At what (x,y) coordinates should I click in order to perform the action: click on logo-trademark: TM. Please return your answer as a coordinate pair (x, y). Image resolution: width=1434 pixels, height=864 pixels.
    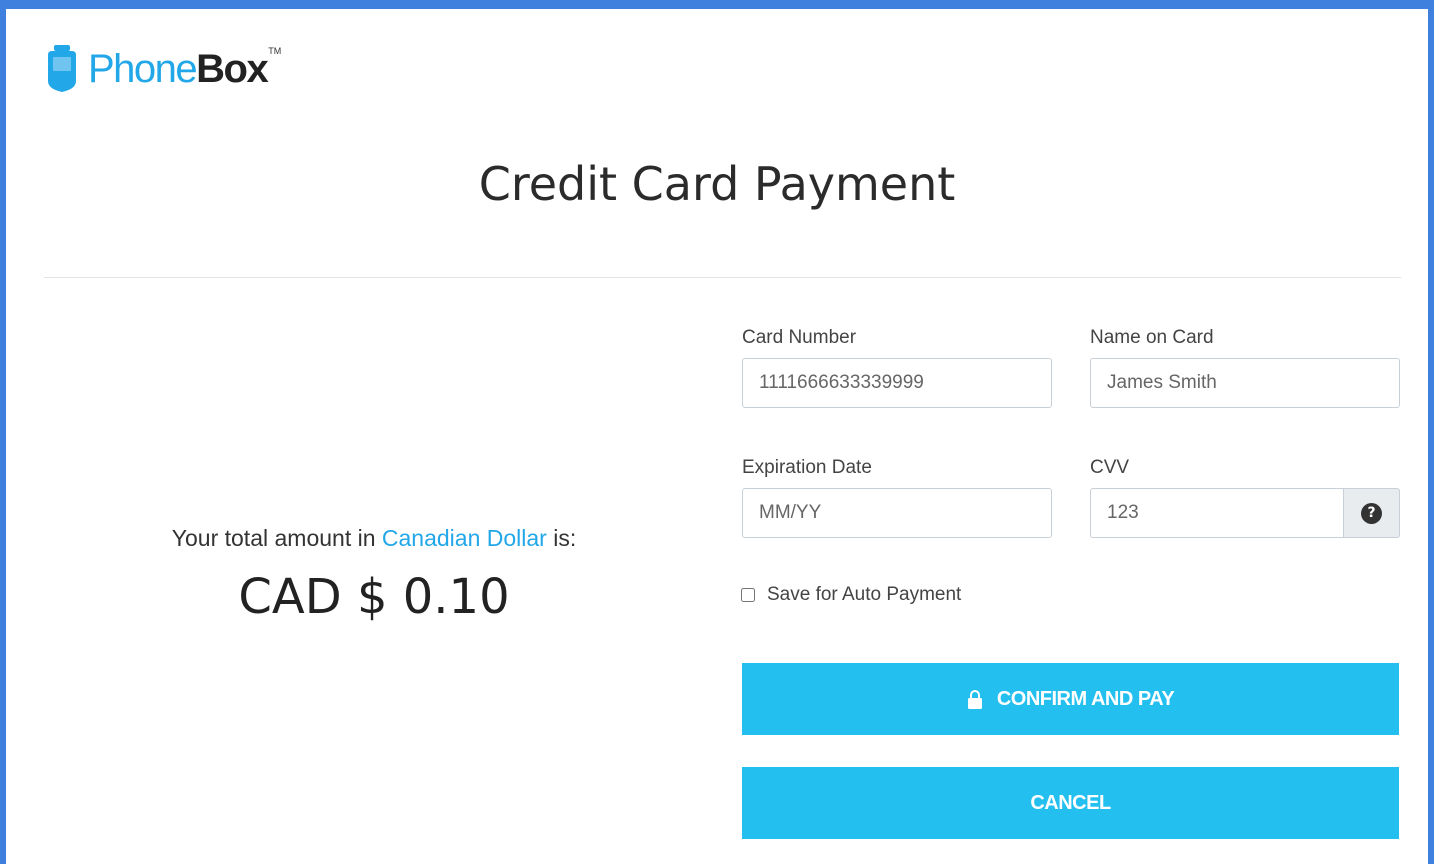
    Looking at the image, I should click on (275, 51).